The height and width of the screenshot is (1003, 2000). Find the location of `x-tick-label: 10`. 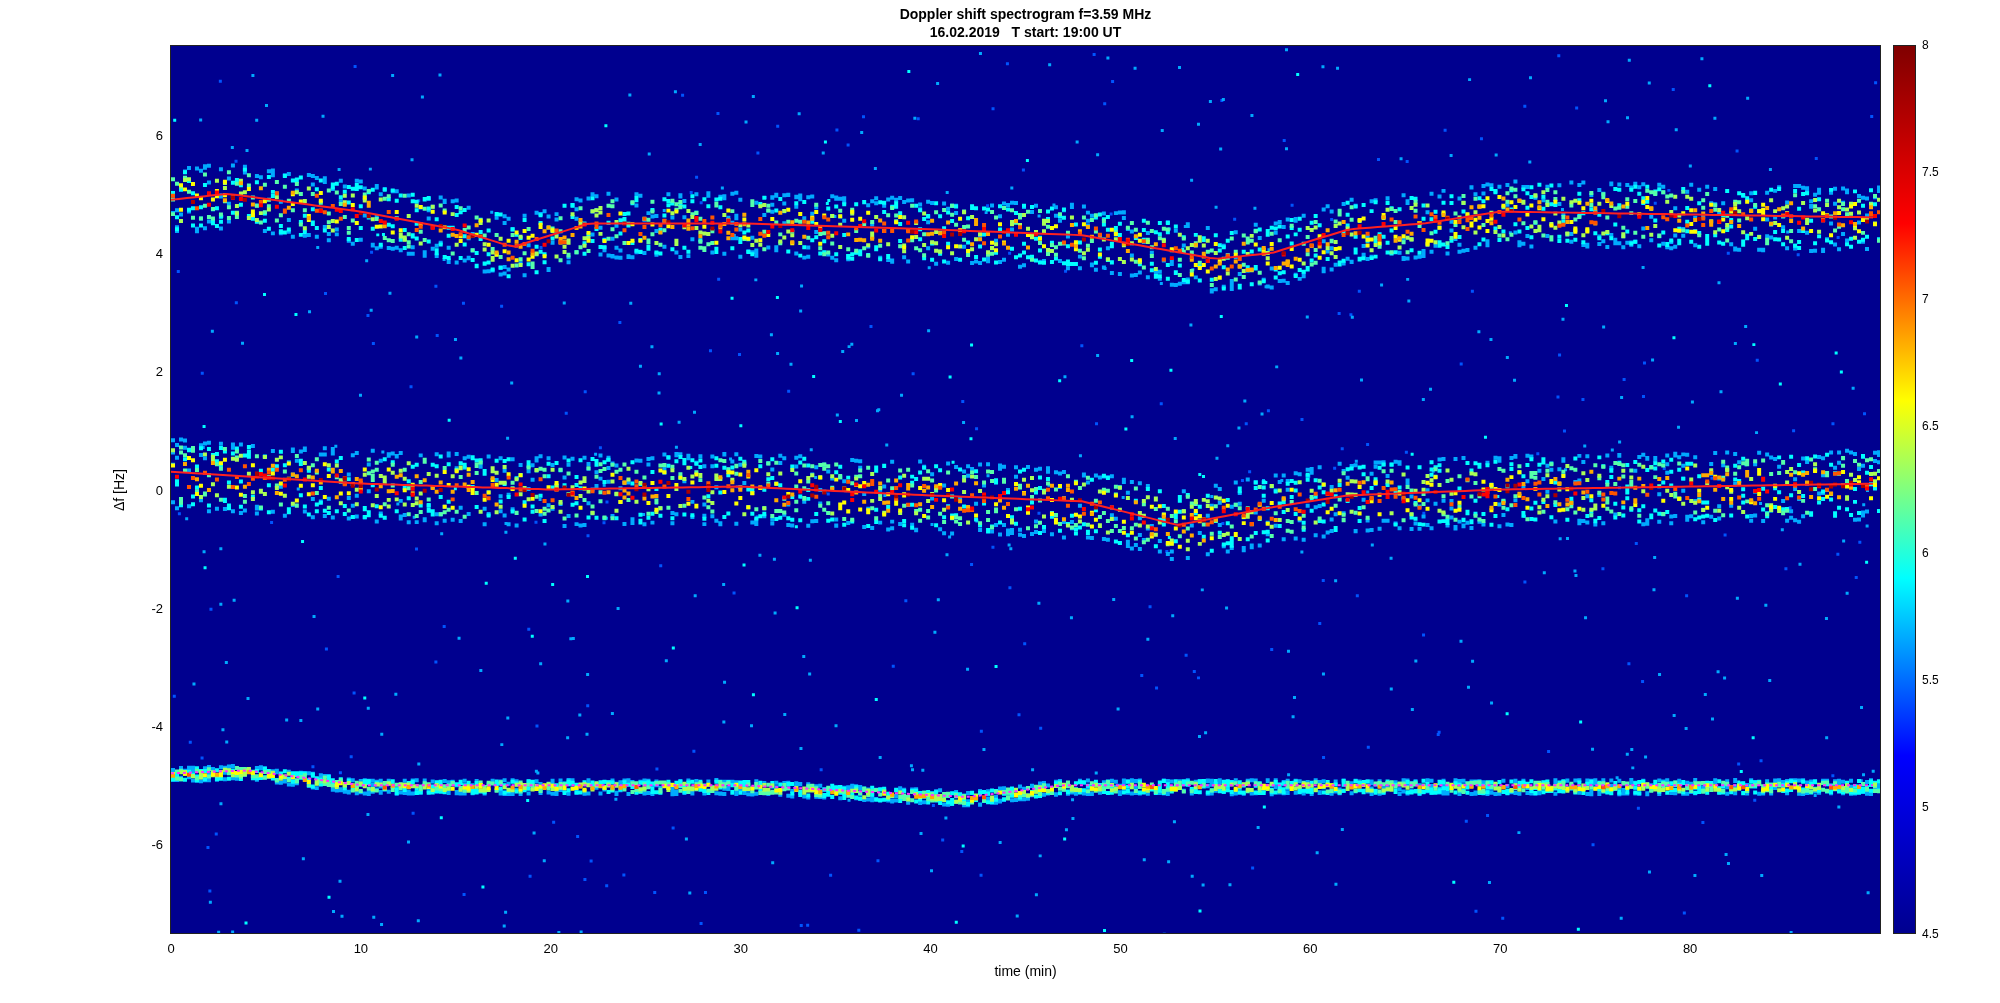

x-tick-label: 10 is located at coordinates (361, 948).